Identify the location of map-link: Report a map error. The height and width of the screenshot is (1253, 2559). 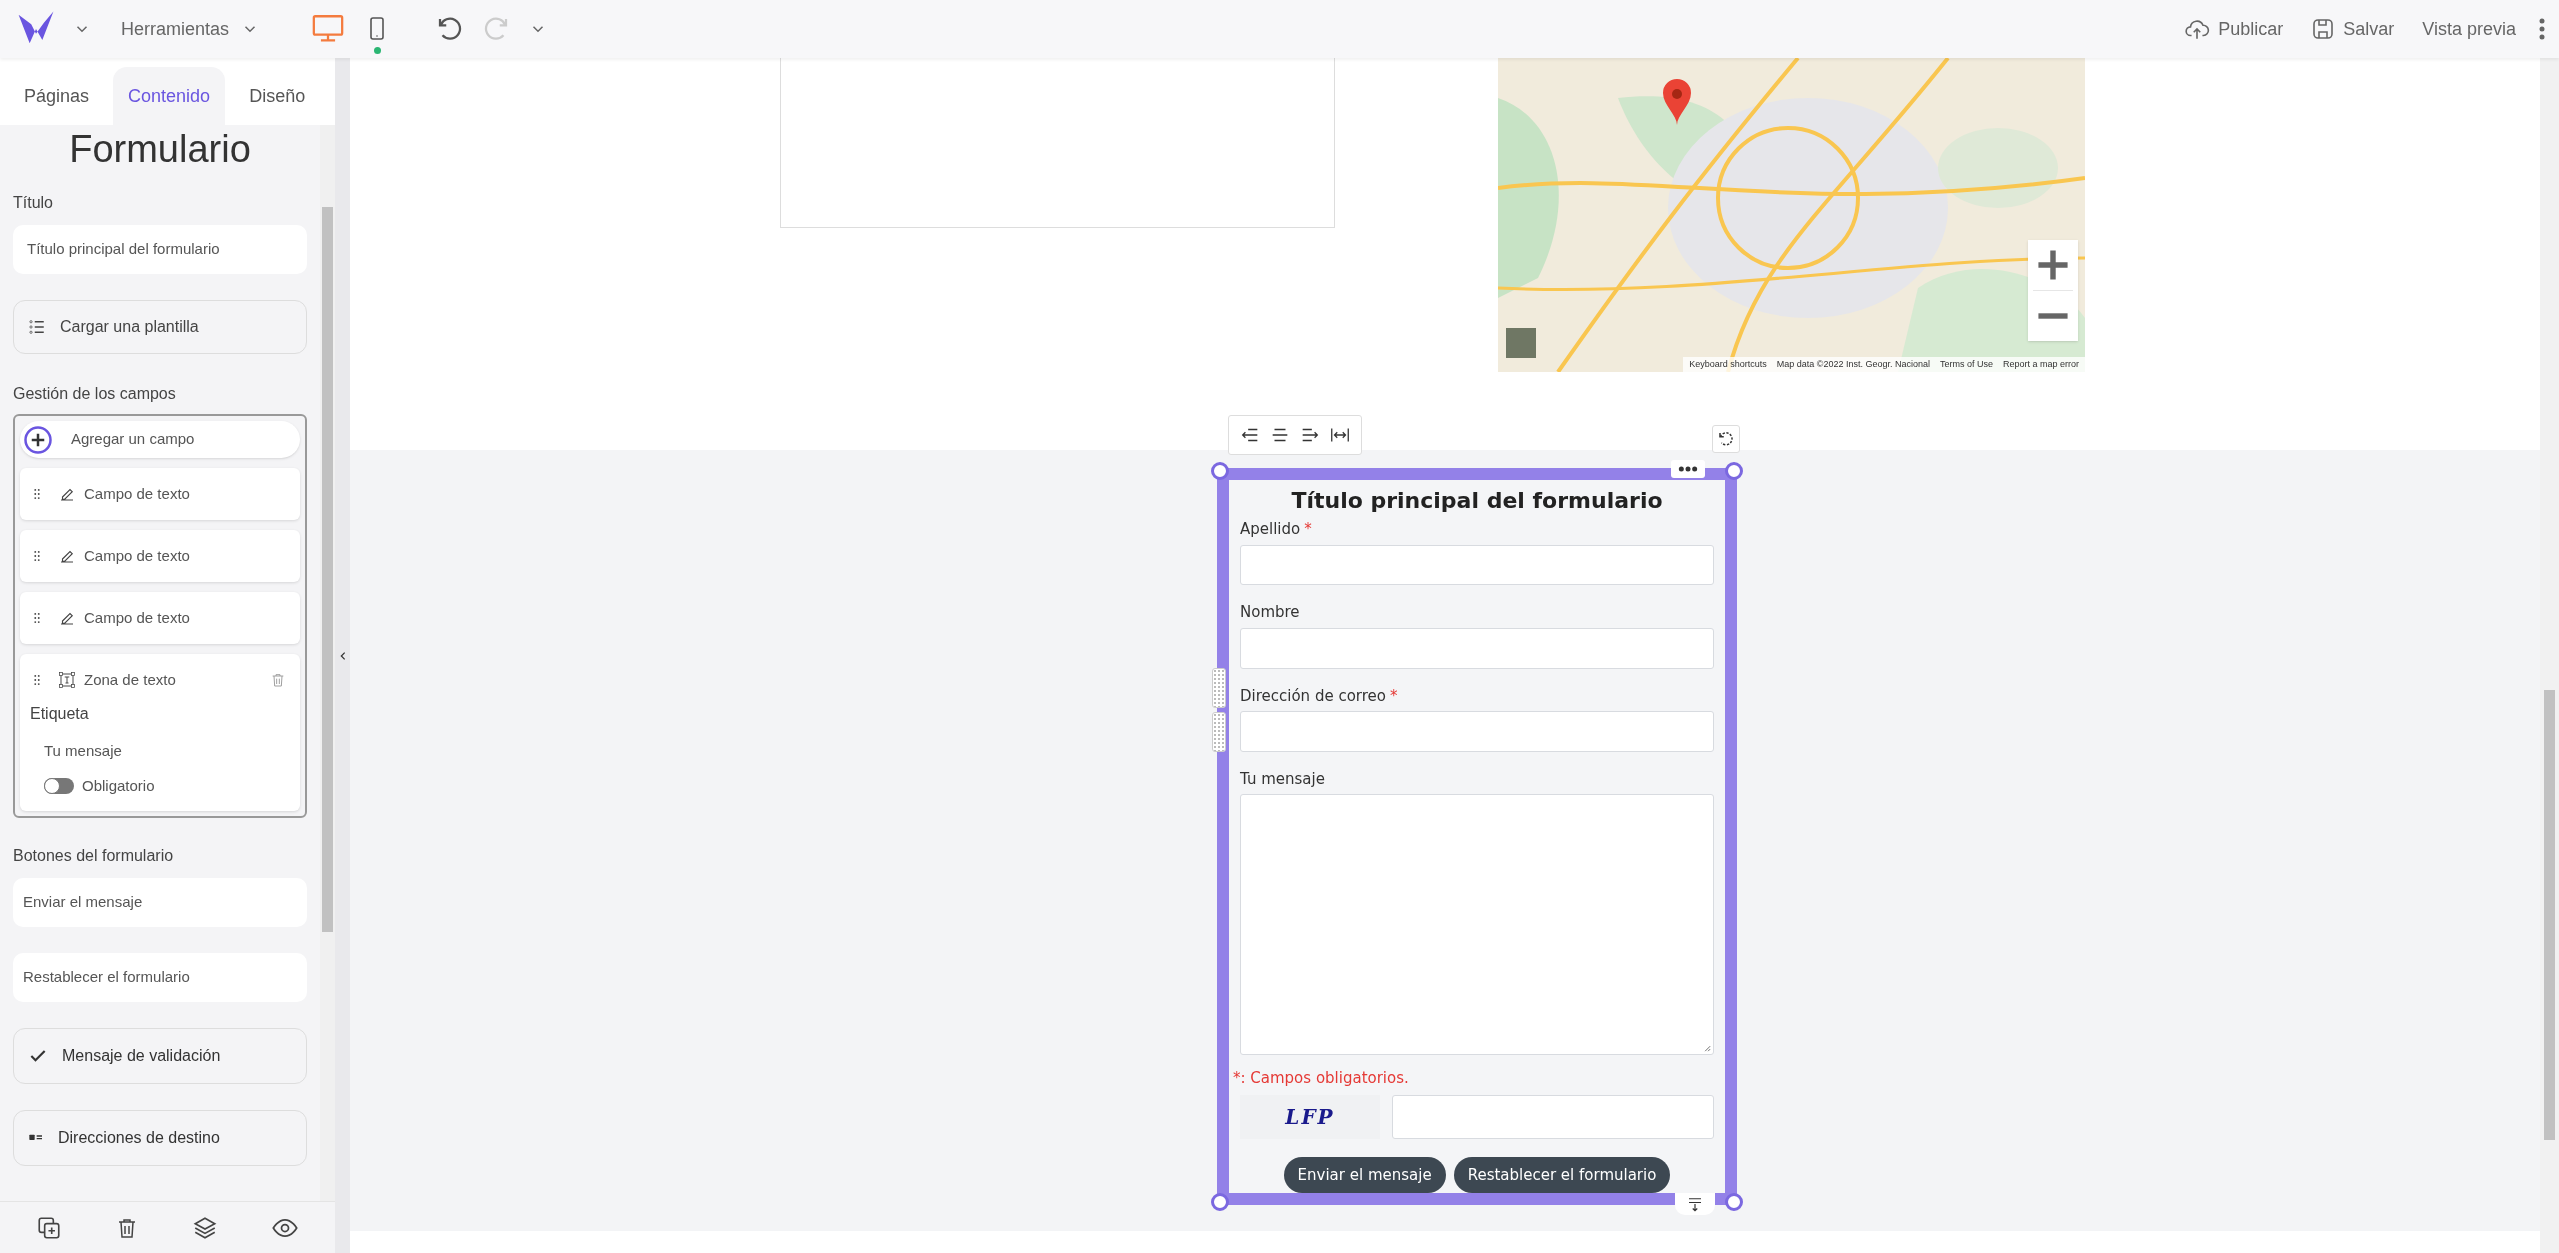
(2040, 364).